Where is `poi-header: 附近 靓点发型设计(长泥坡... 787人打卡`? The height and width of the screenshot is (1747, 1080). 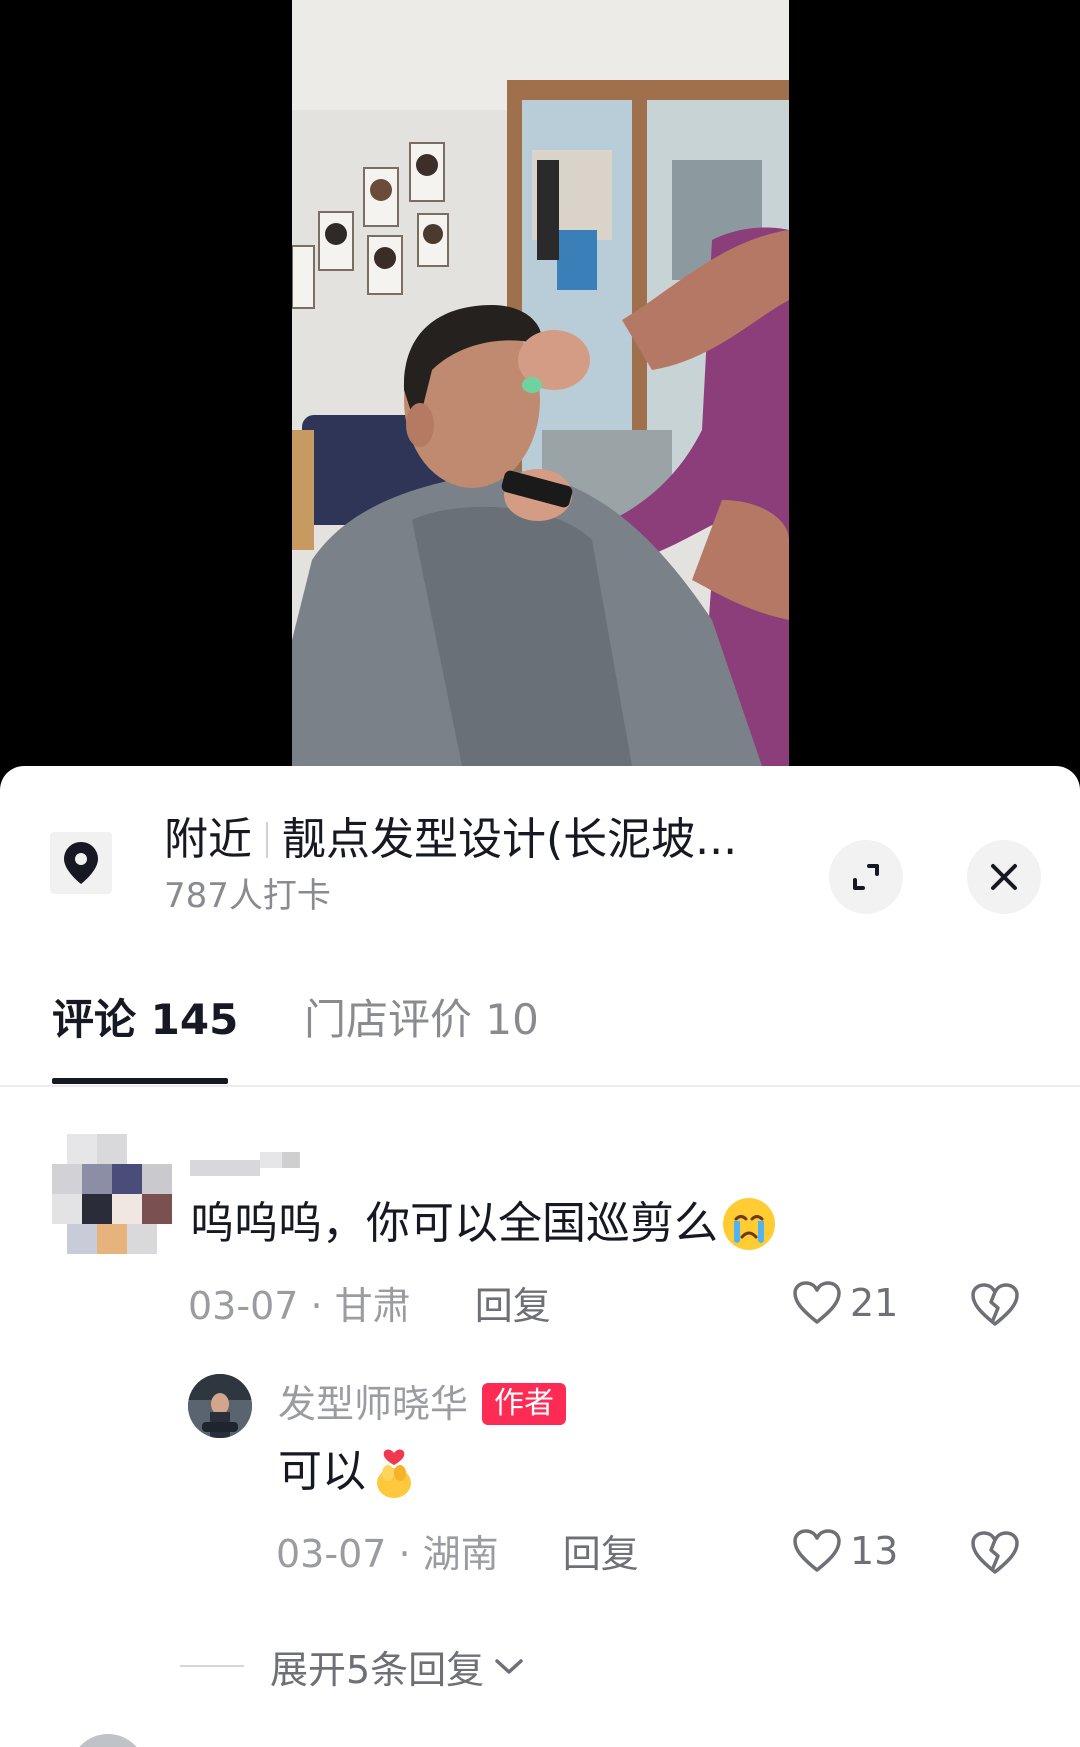 poi-header: 附近 靓点发型设计(长泥坡... 787人打卡 is located at coordinates (540, 851).